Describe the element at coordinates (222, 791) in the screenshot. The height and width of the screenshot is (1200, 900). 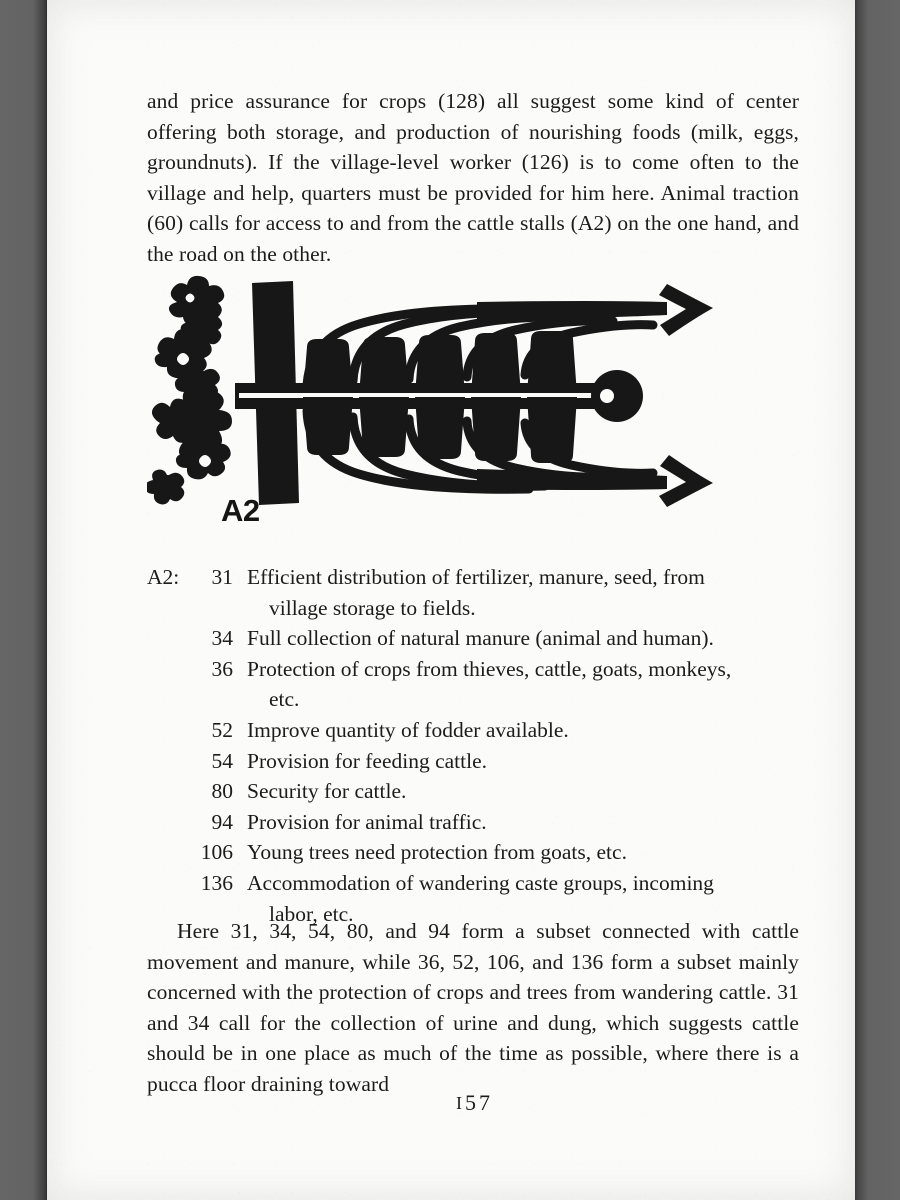
I see `pattern-number: 80` at that location.